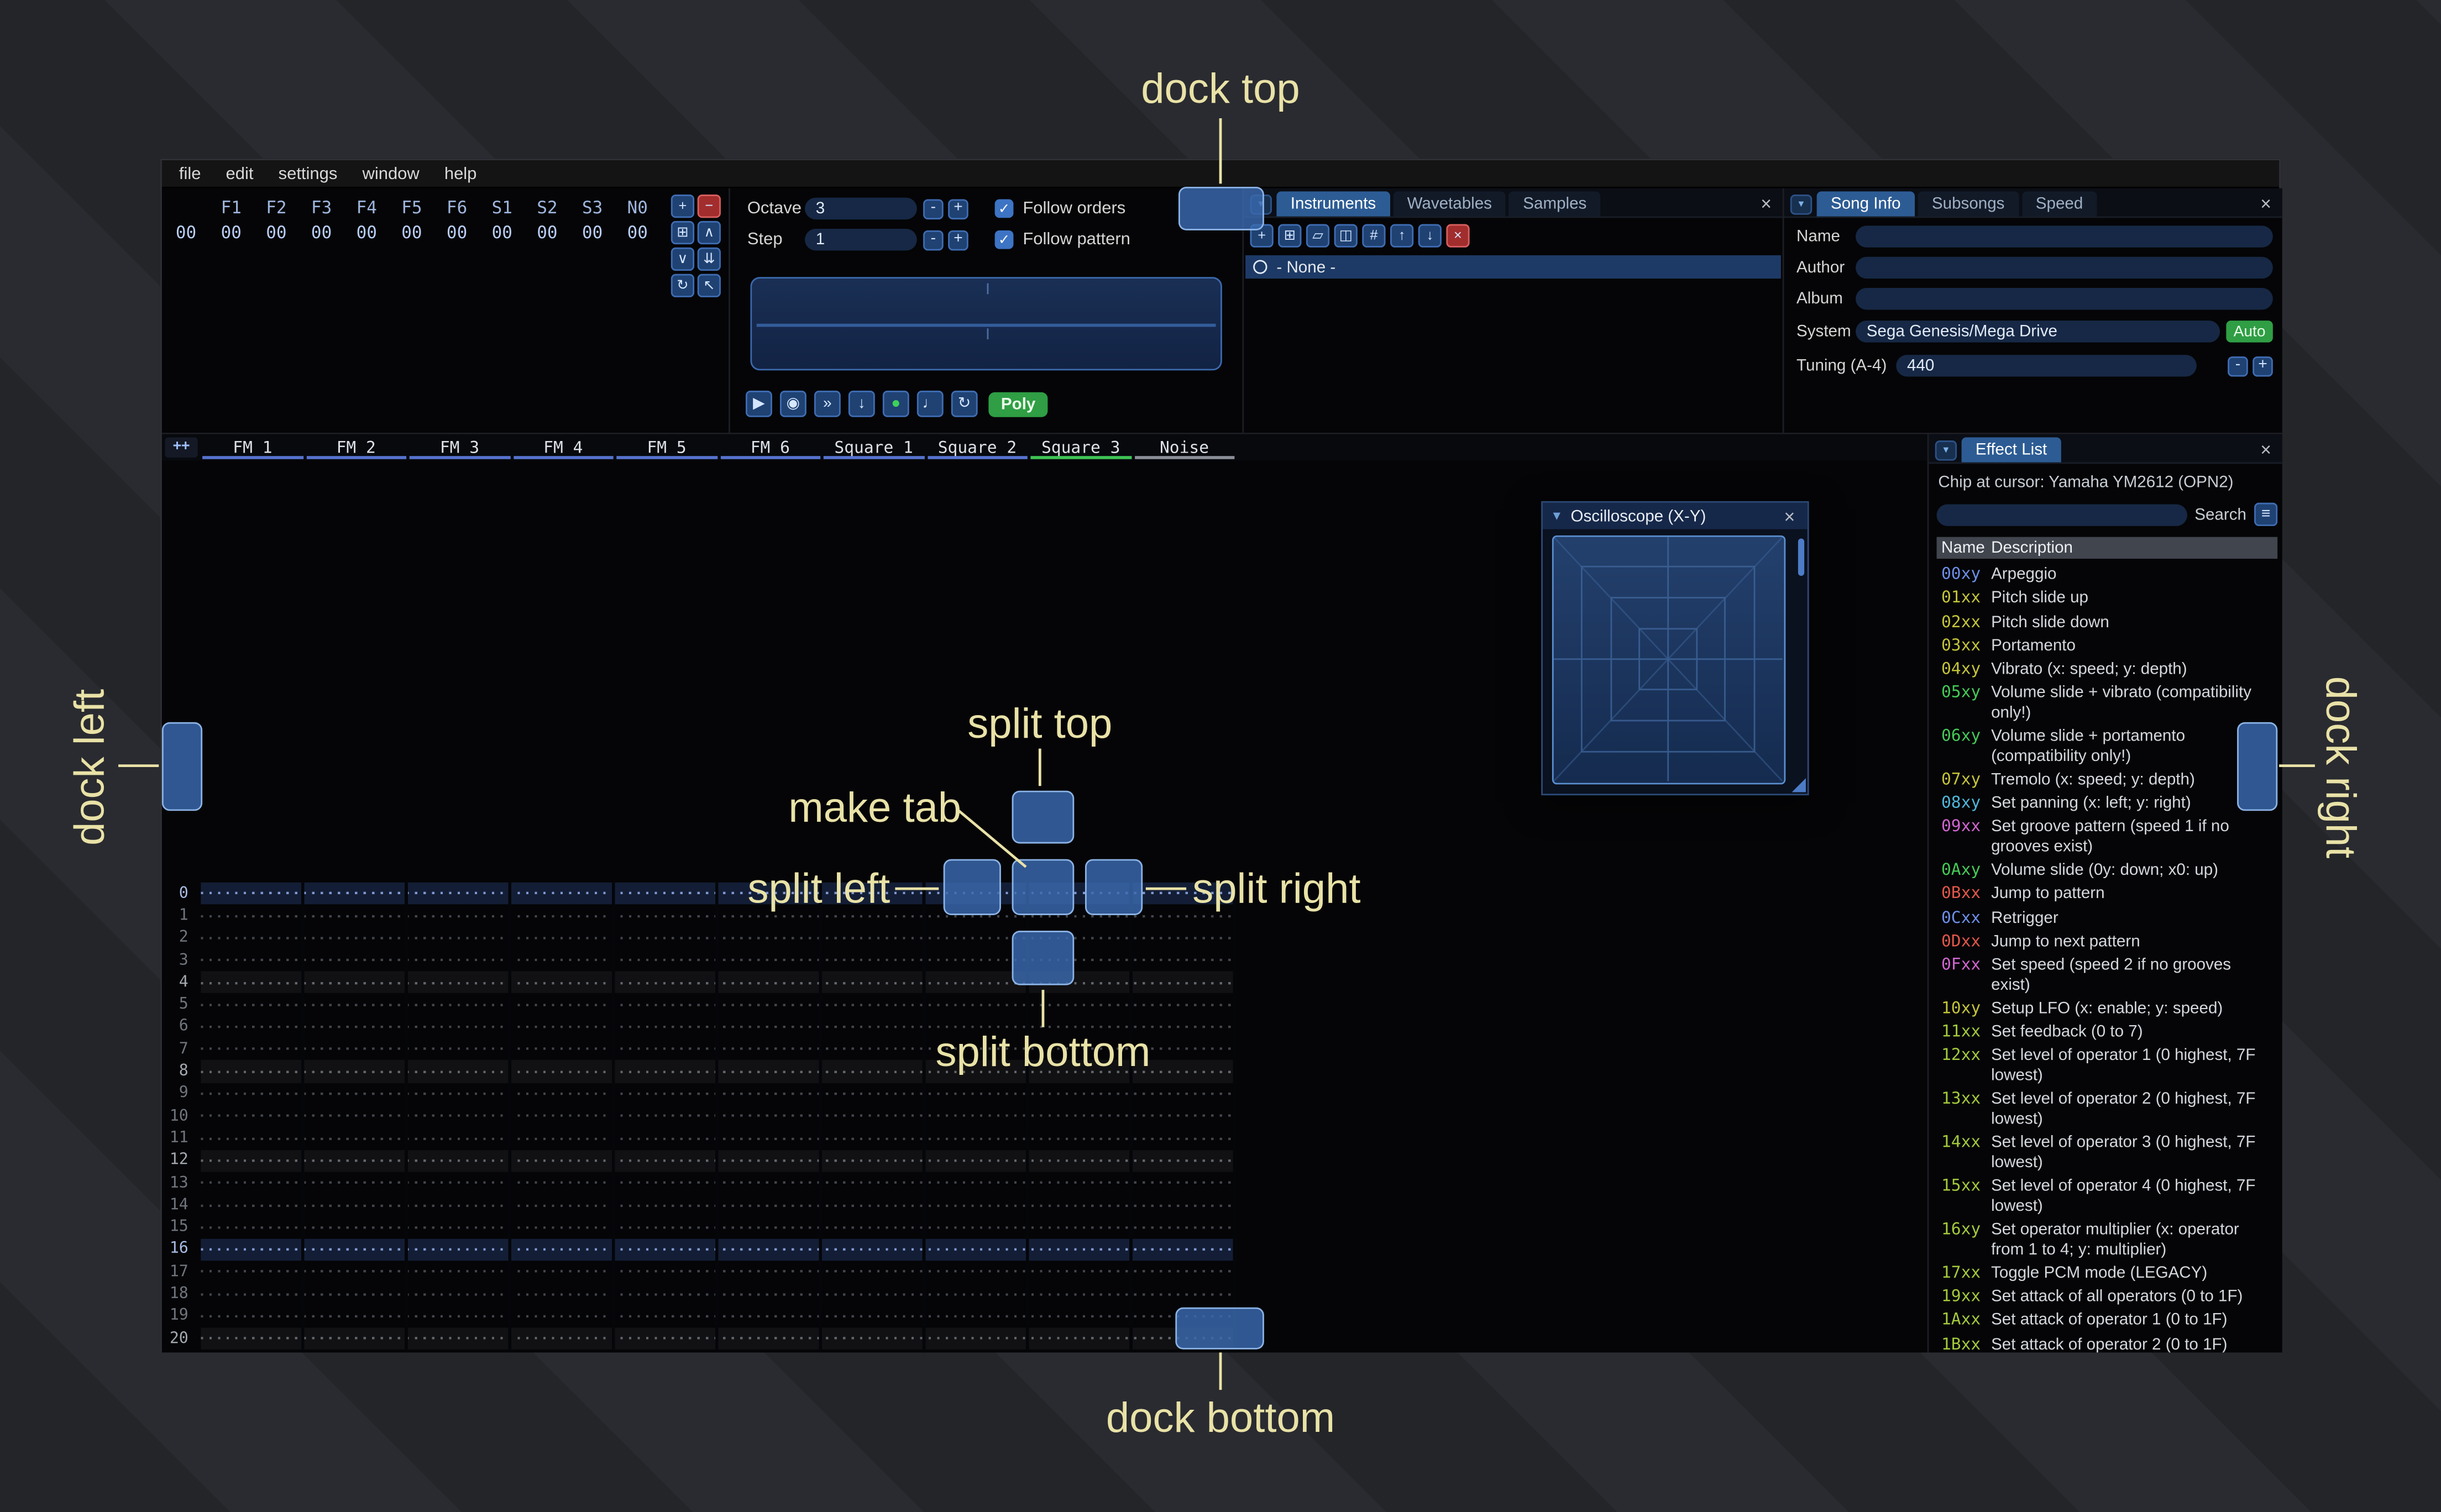 The image size is (2441, 1512). I want to click on remove-order-button: −, so click(709, 207).